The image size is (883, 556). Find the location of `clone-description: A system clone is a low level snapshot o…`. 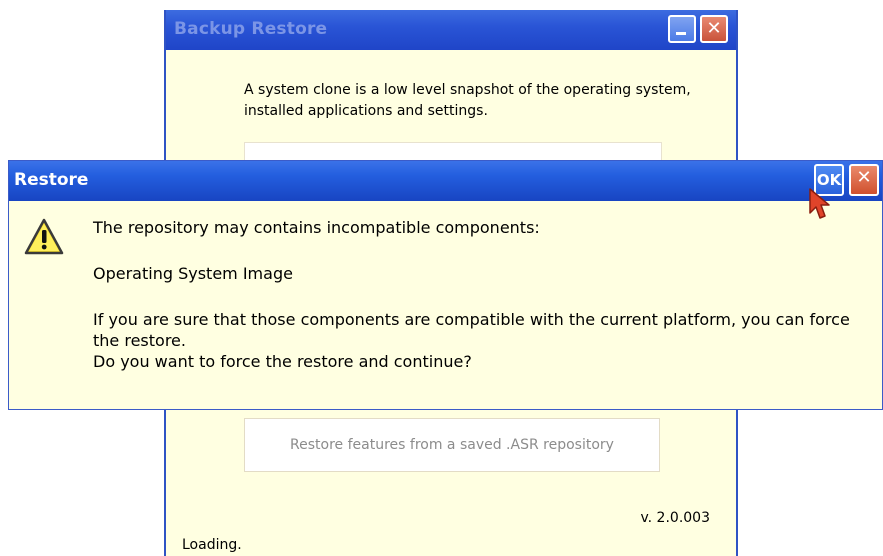

clone-description: A system clone is a low level snapshot o… is located at coordinates (467, 100).